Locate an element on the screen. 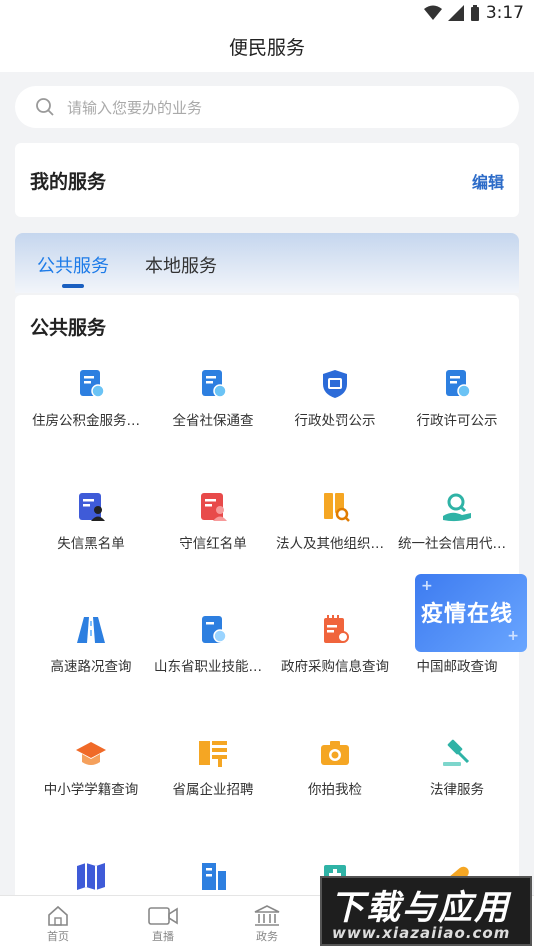  service-label: 法人及其他组织信用信息 is located at coordinates (336, 544).